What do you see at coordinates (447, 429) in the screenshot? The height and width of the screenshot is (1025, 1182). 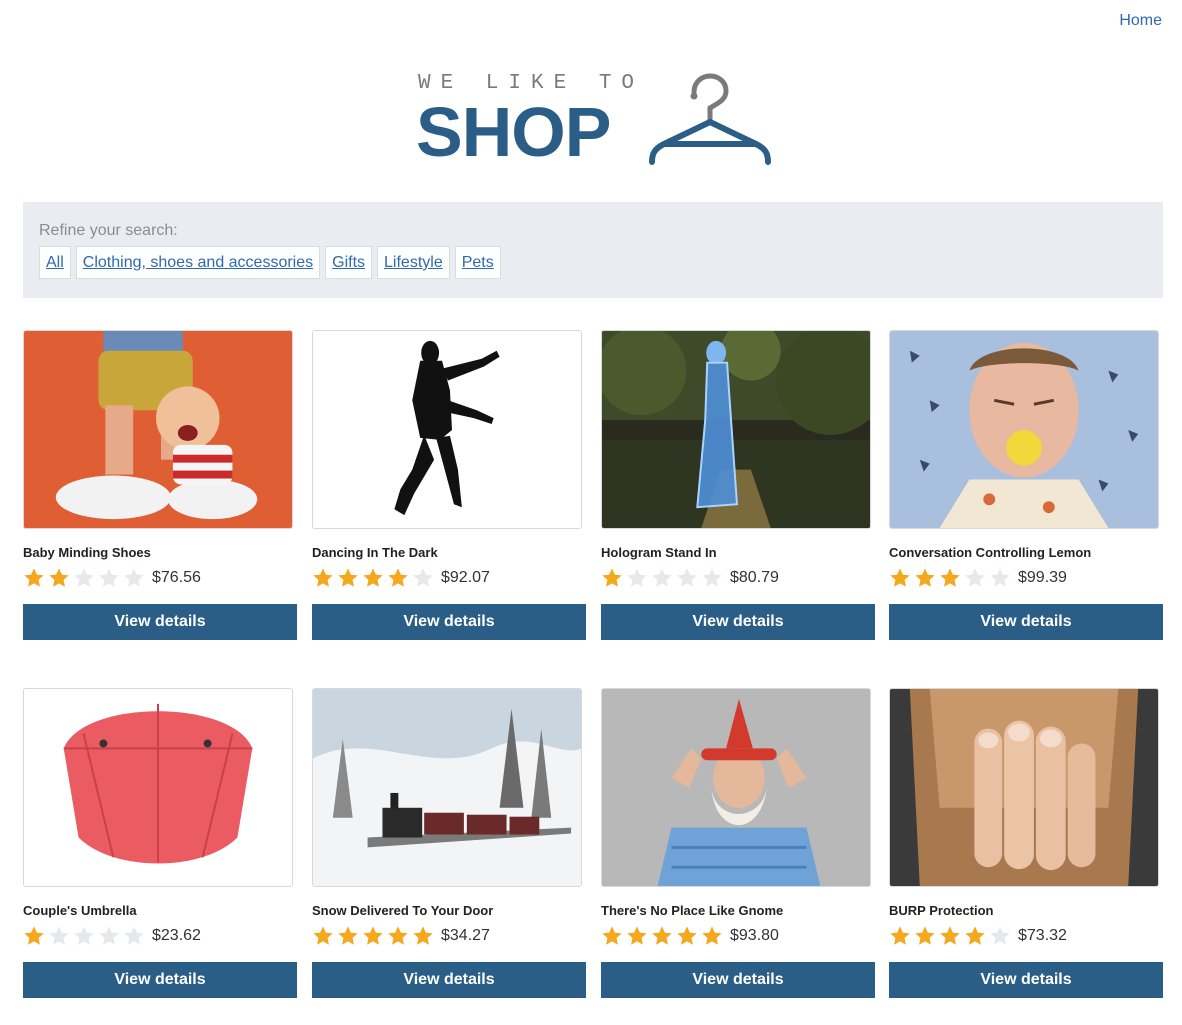 I see `dancer-silhouette-image` at bounding box center [447, 429].